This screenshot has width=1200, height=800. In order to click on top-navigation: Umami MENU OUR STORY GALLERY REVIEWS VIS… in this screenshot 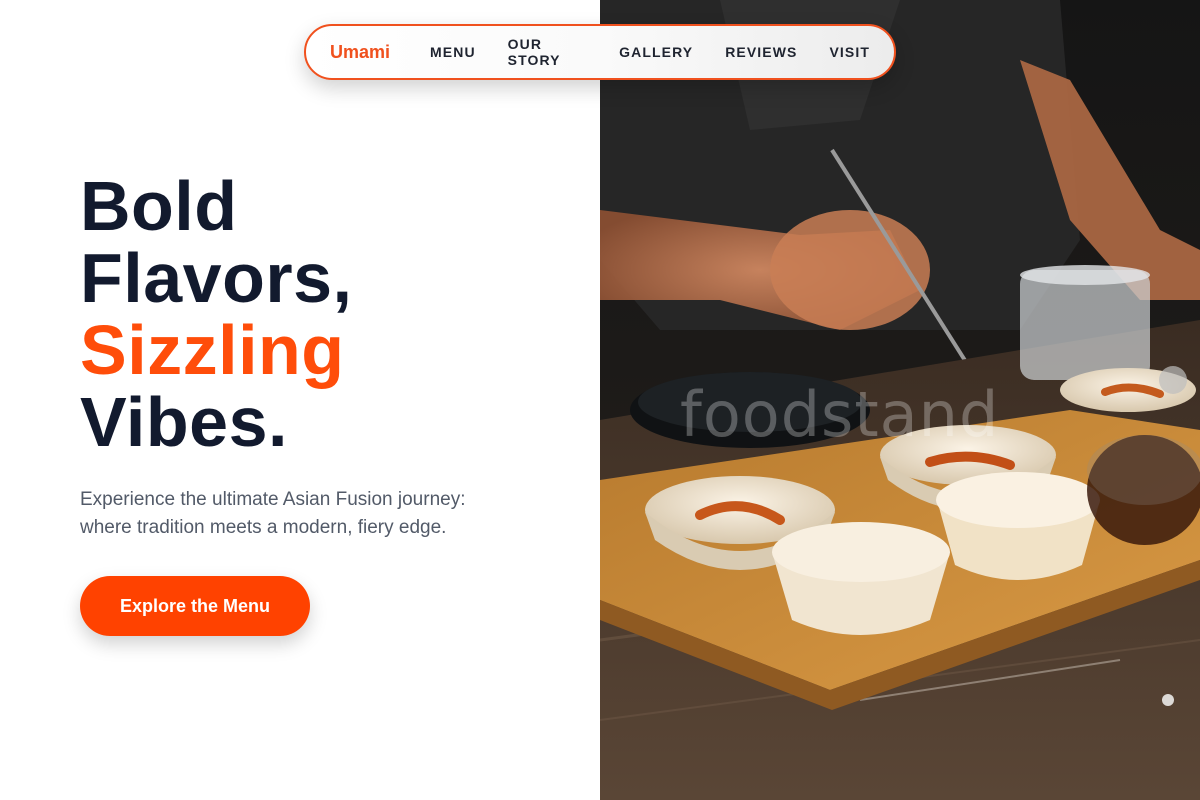, I will do `click(600, 52)`.